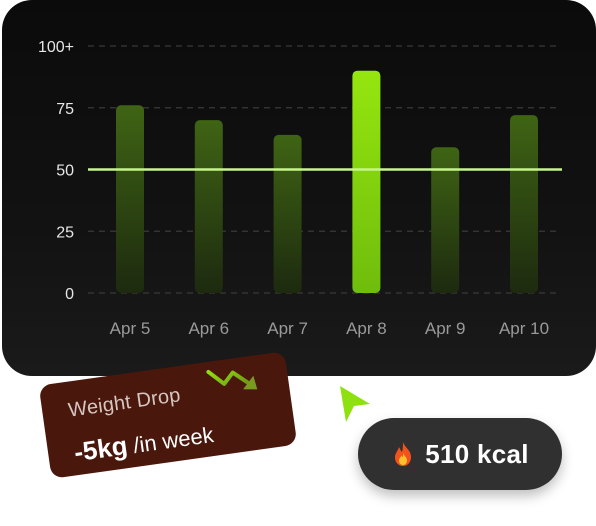 This screenshot has height=526, width=596. Describe the element at coordinates (366, 328) in the screenshot. I see `x-tick-label: Apr 8` at that location.